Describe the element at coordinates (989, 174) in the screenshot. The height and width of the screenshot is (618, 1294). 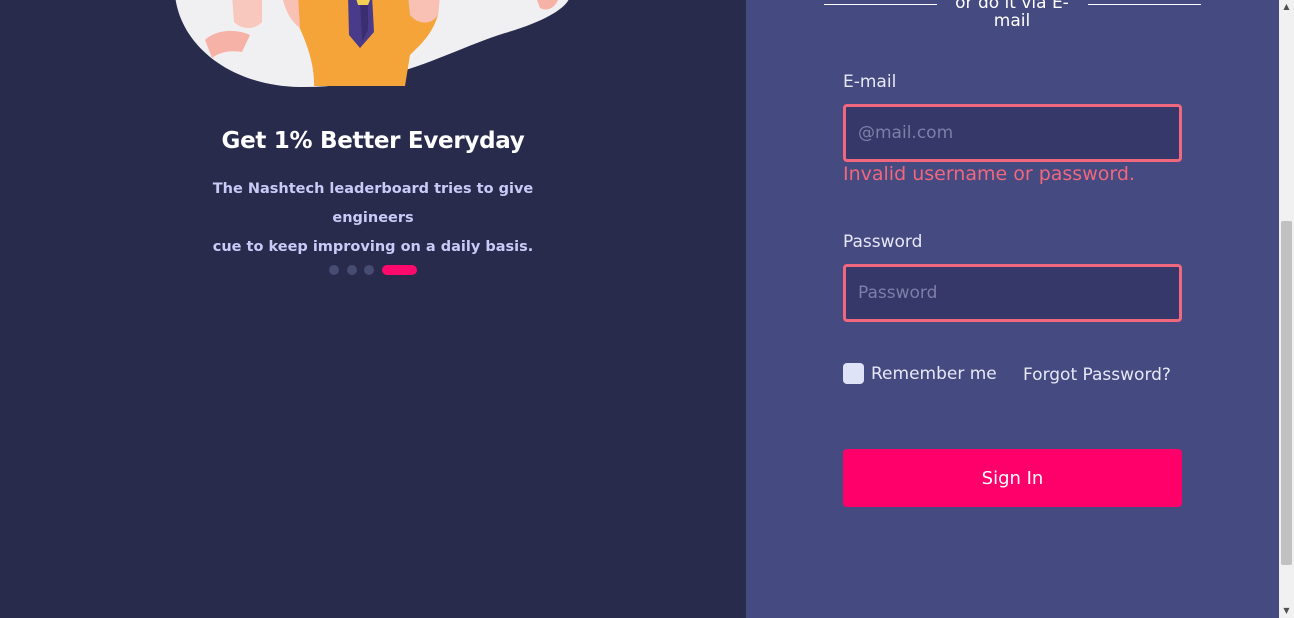
I see `login-error-message: Invalid username or password.` at that location.